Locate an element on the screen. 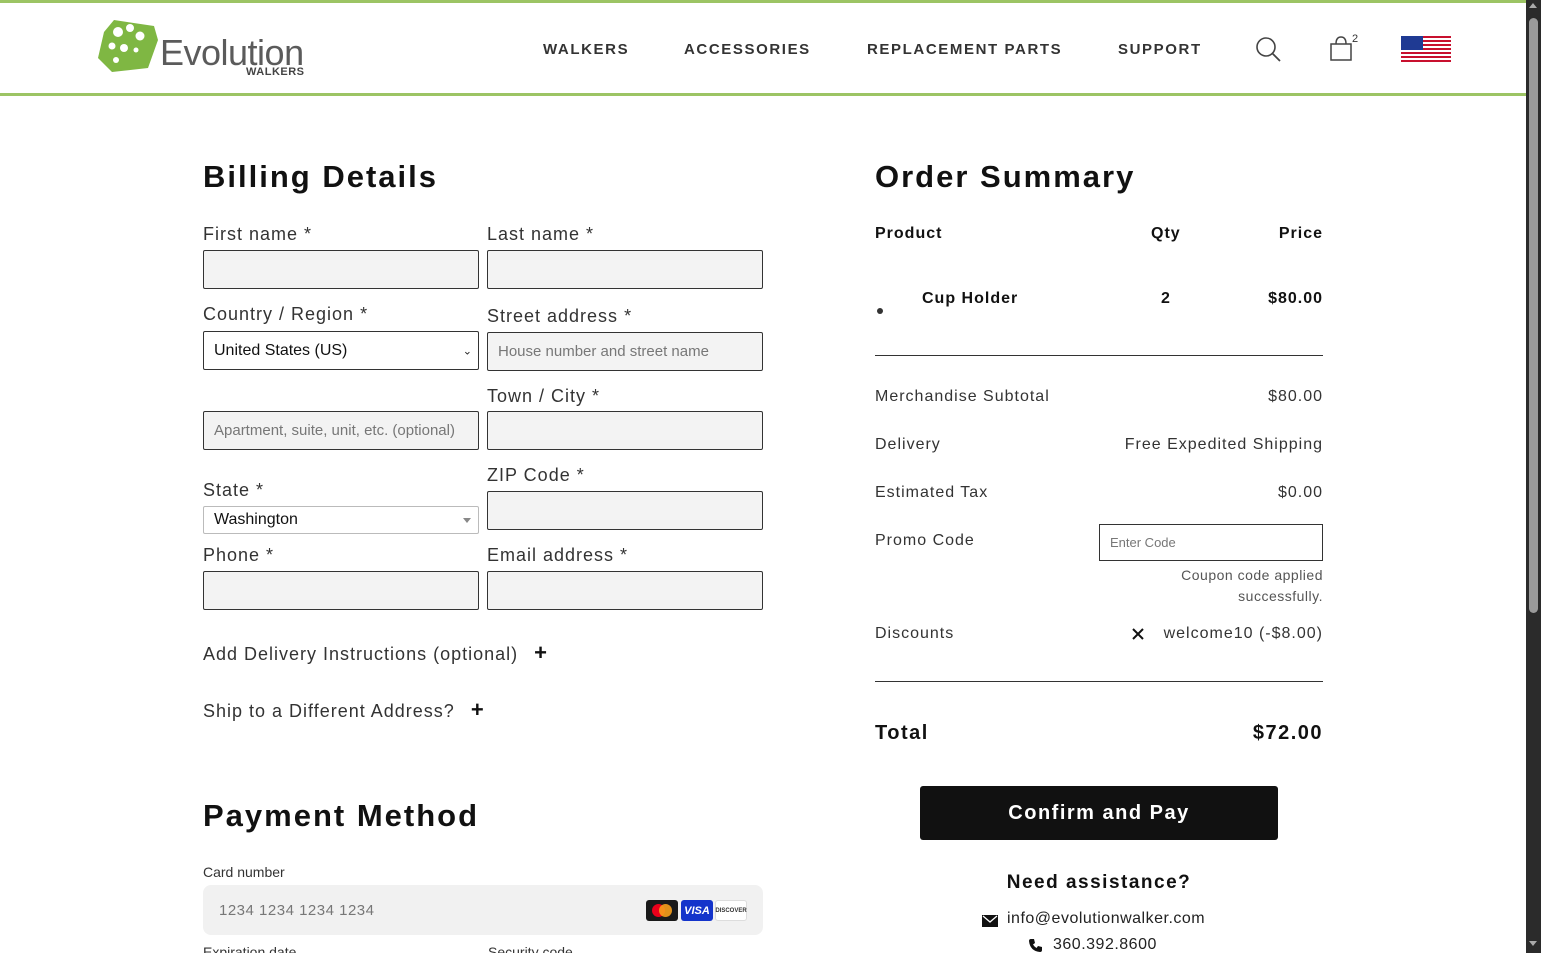  scrollbar is located at coordinates (1533, 476).